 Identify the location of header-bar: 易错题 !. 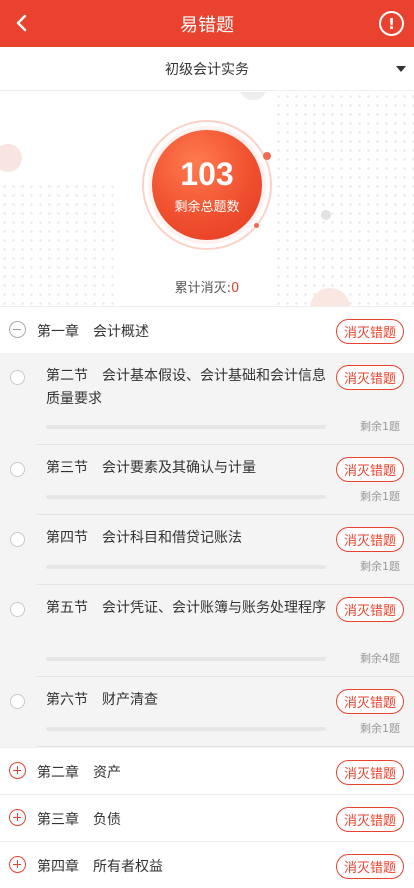
(207, 23).